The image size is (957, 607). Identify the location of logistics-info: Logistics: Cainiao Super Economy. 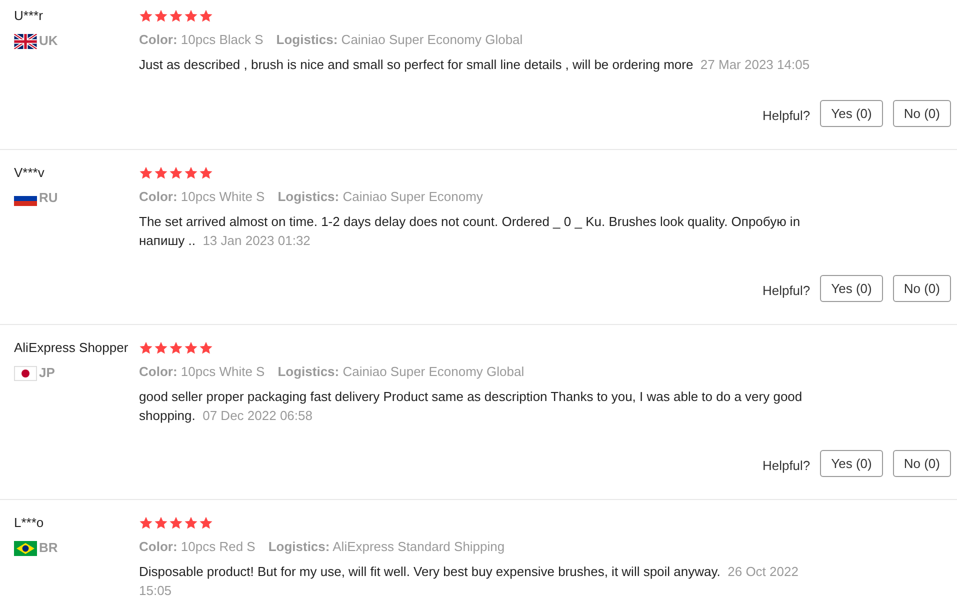
(380, 197).